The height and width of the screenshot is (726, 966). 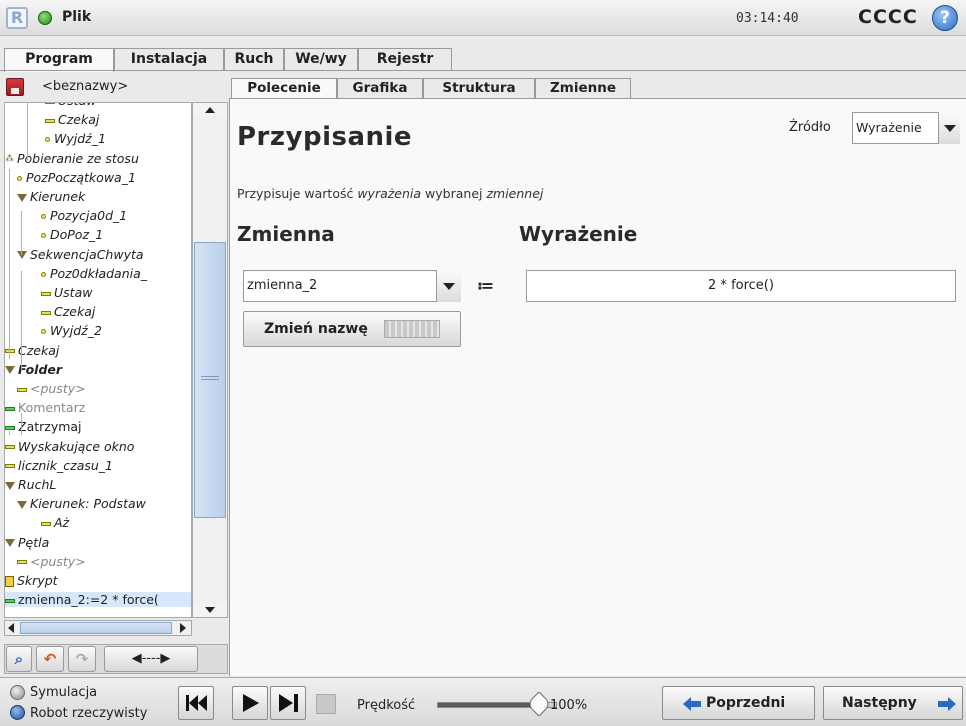 What do you see at coordinates (767, 18) in the screenshot?
I see `clock: 03:14:40` at bounding box center [767, 18].